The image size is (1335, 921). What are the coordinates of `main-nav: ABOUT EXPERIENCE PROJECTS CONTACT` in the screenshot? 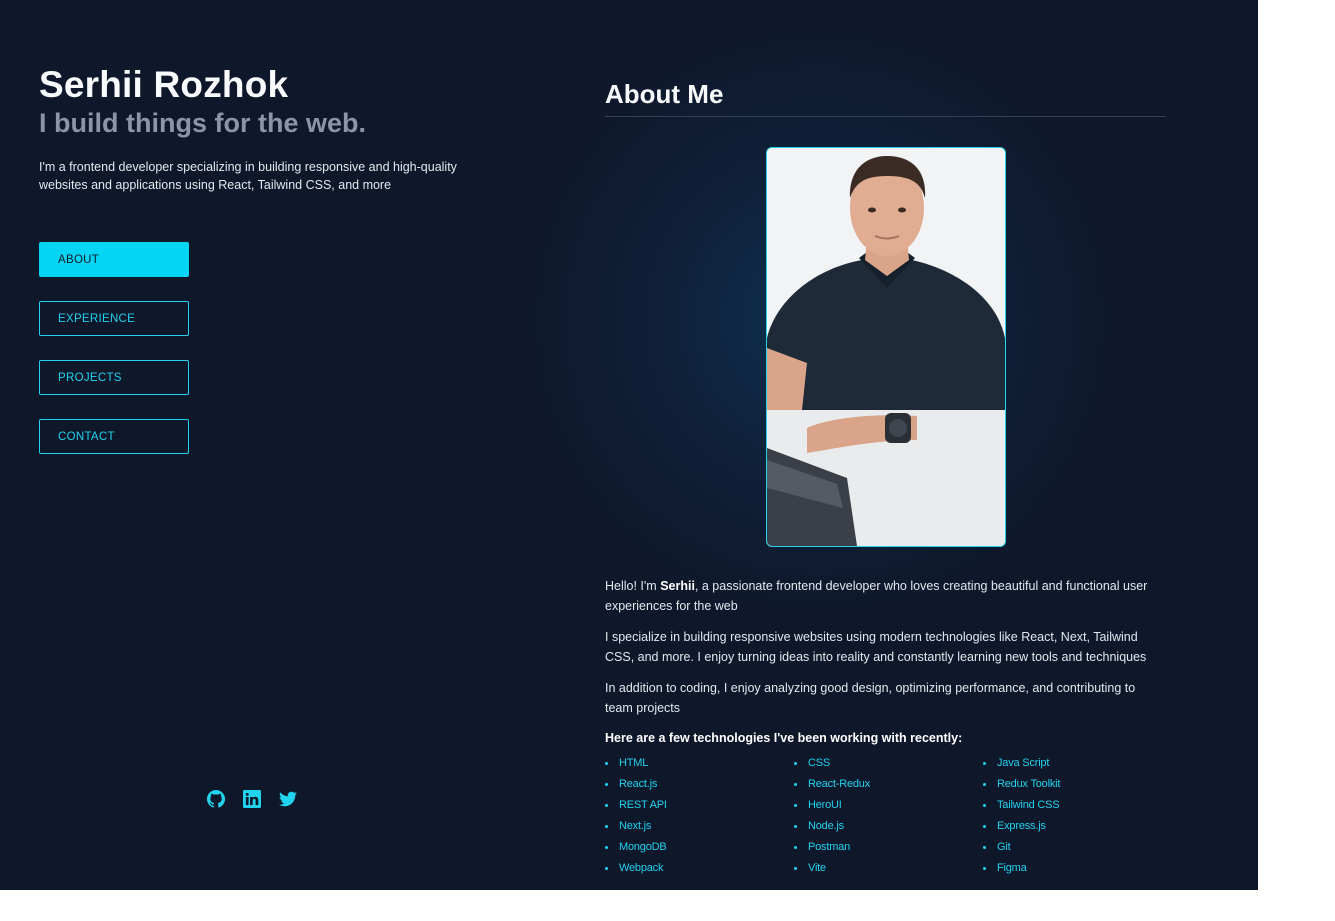 It's located at (114, 360).